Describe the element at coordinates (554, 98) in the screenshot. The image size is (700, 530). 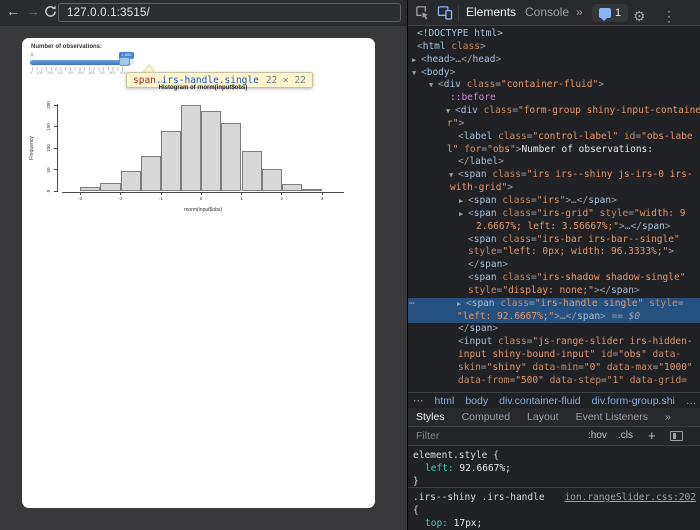
I see `dom-row: ::before` at that location.